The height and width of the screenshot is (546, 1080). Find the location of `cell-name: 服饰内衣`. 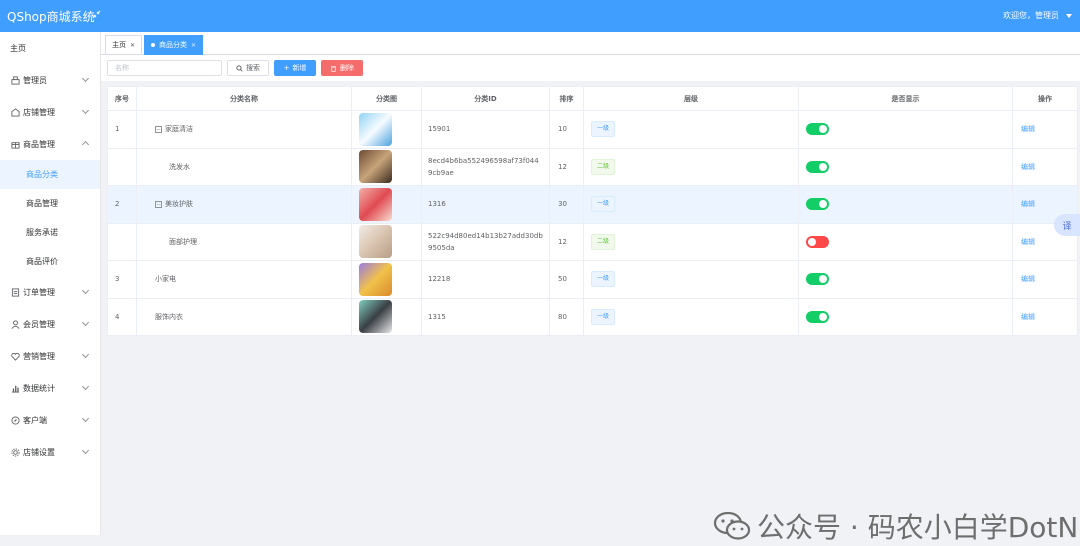

cell-name: 服饰内衣 is located at coordinates (244, 316).